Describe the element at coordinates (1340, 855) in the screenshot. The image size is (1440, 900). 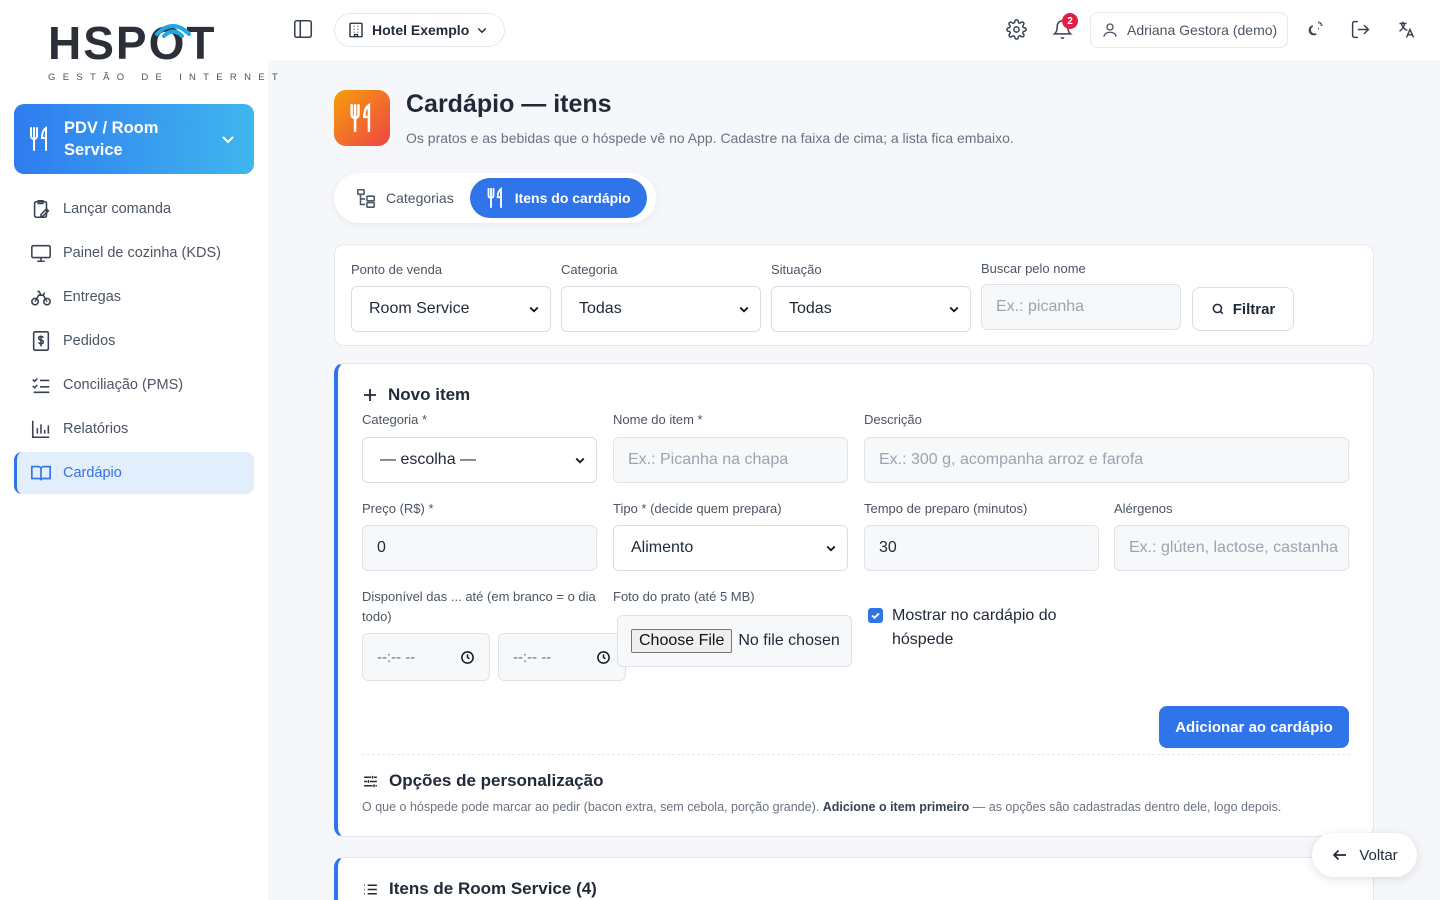
I see `arrow-left-icon` at that location.